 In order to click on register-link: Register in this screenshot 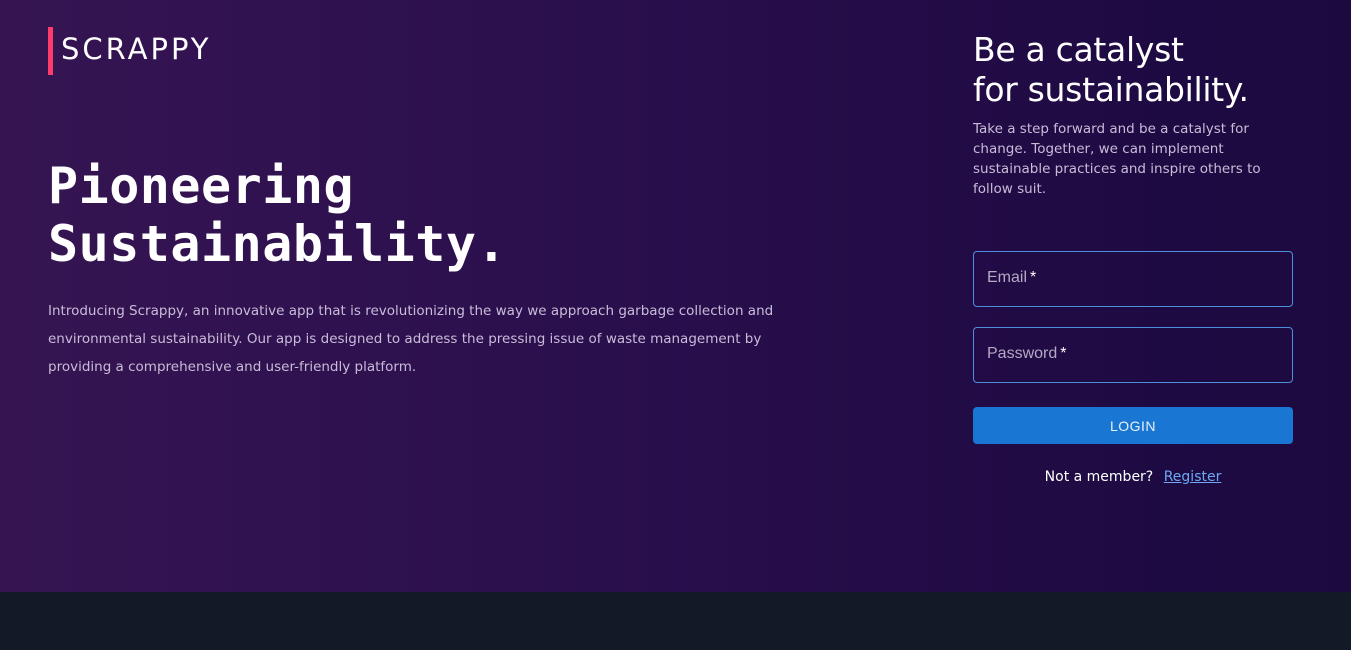, I will do `click(1193, 477)`.